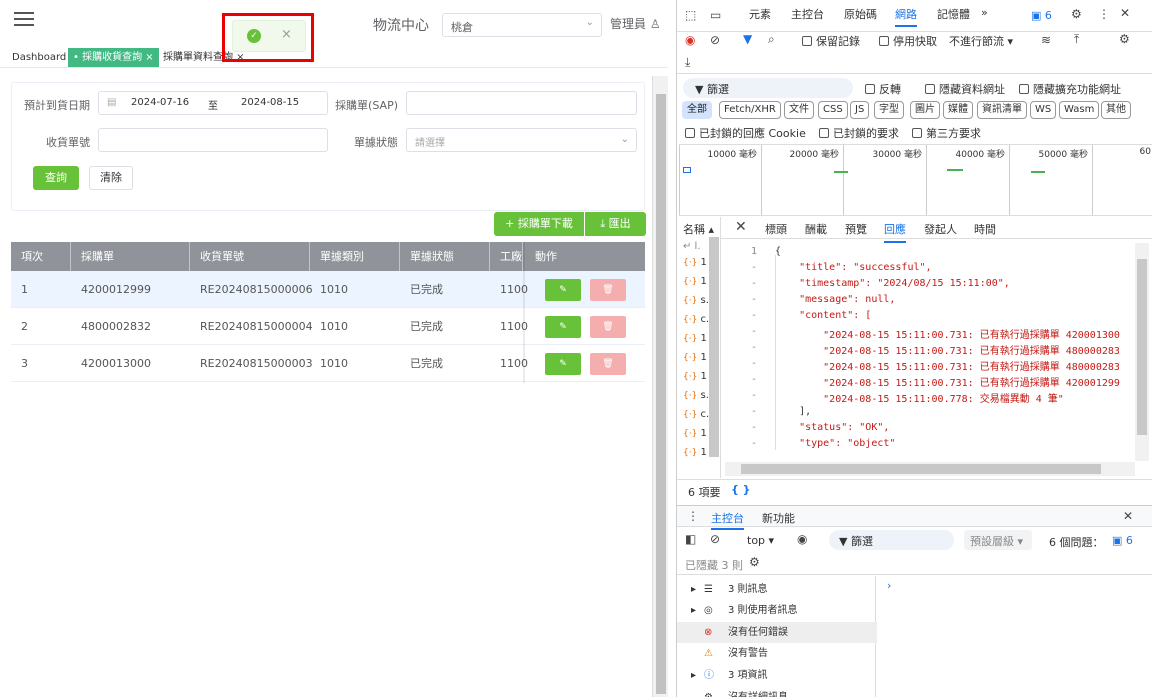  Describe the element at coordinates (696, 414) in the screenshot. I see `list-item: {·} c.` at that location.